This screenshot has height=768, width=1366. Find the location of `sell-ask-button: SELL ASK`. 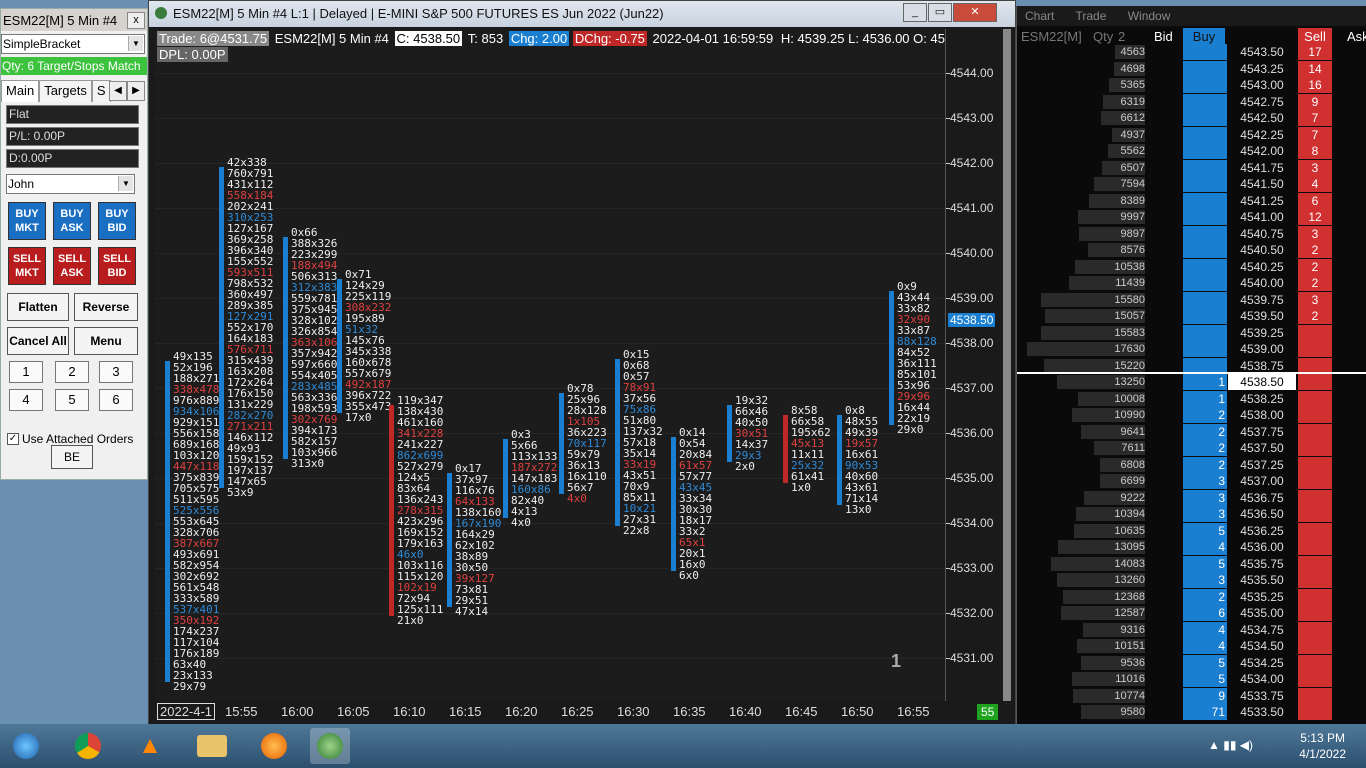

sell-ask-button: SELL ASK is located at coordinates (72, 266).